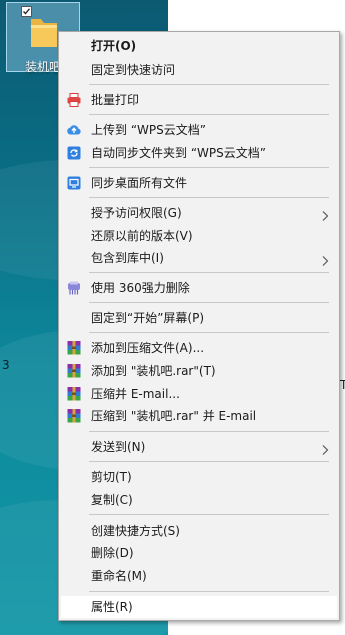 Image resolution: width=345 pixels, height=635 pixels. I want to click on menu-item-11: 固定到“开始”屏幕(P), so click(199, 318).